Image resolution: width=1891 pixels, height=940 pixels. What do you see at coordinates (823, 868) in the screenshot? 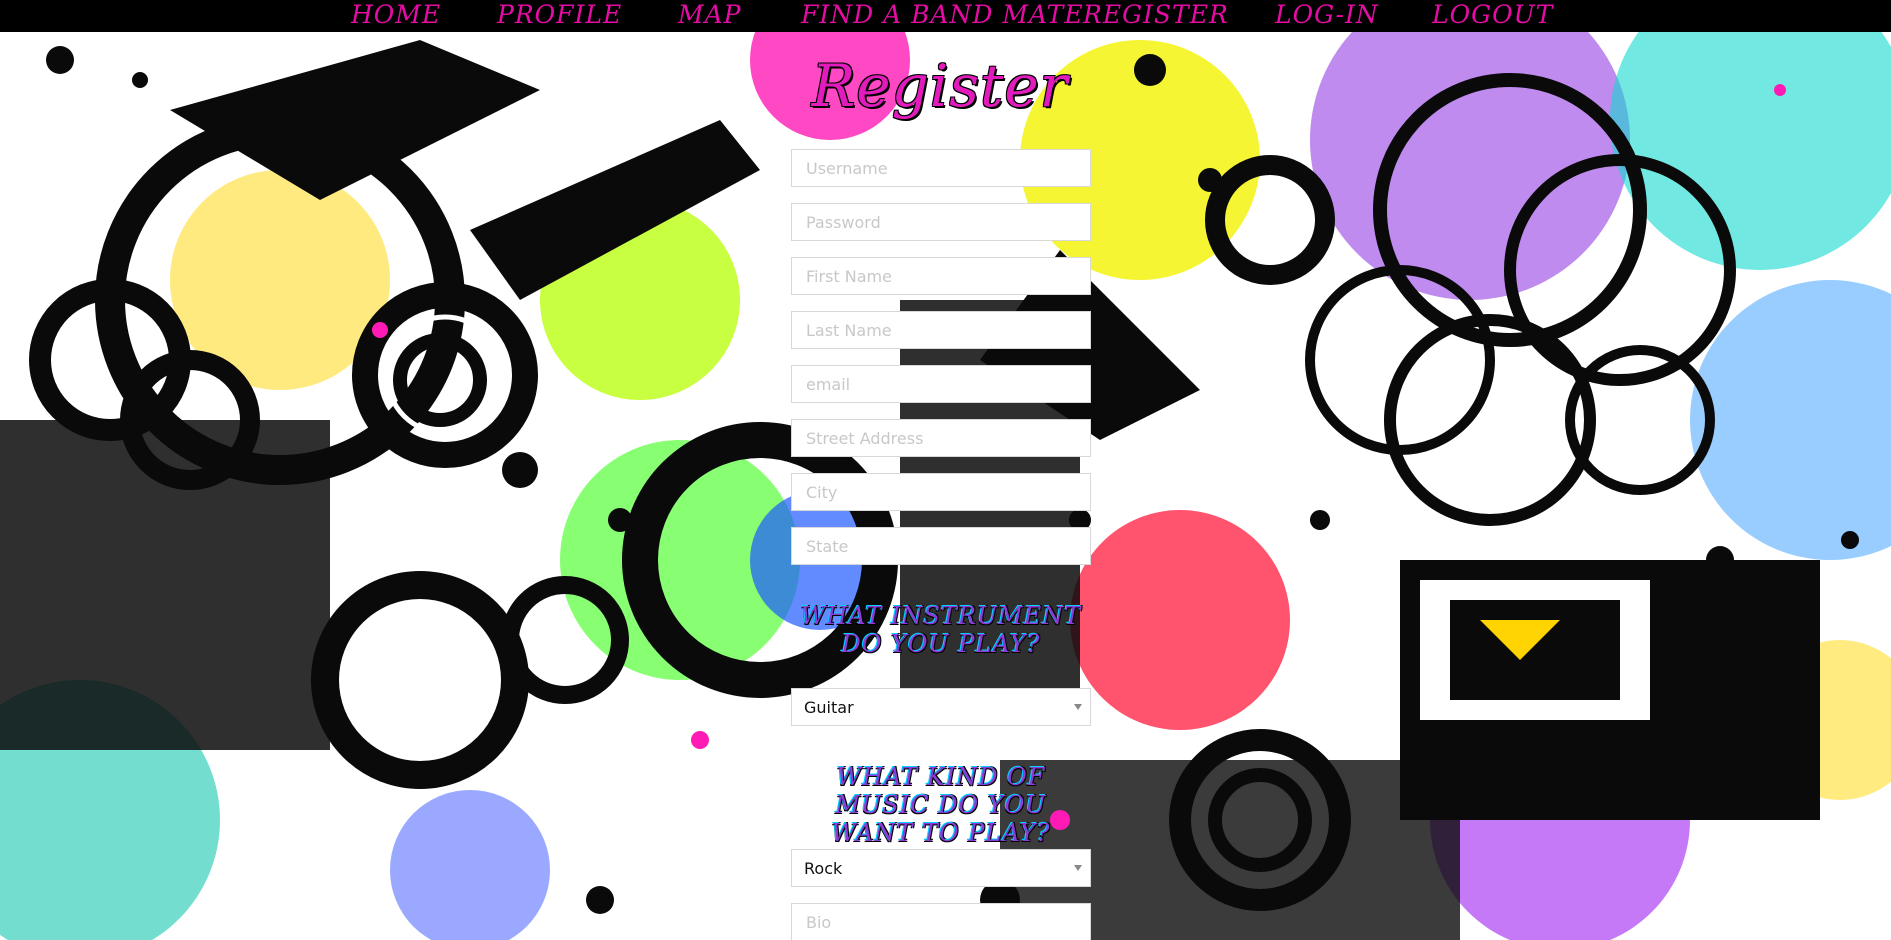
I see `genre-selected-value: Rock` at bounding box center [823, 868].